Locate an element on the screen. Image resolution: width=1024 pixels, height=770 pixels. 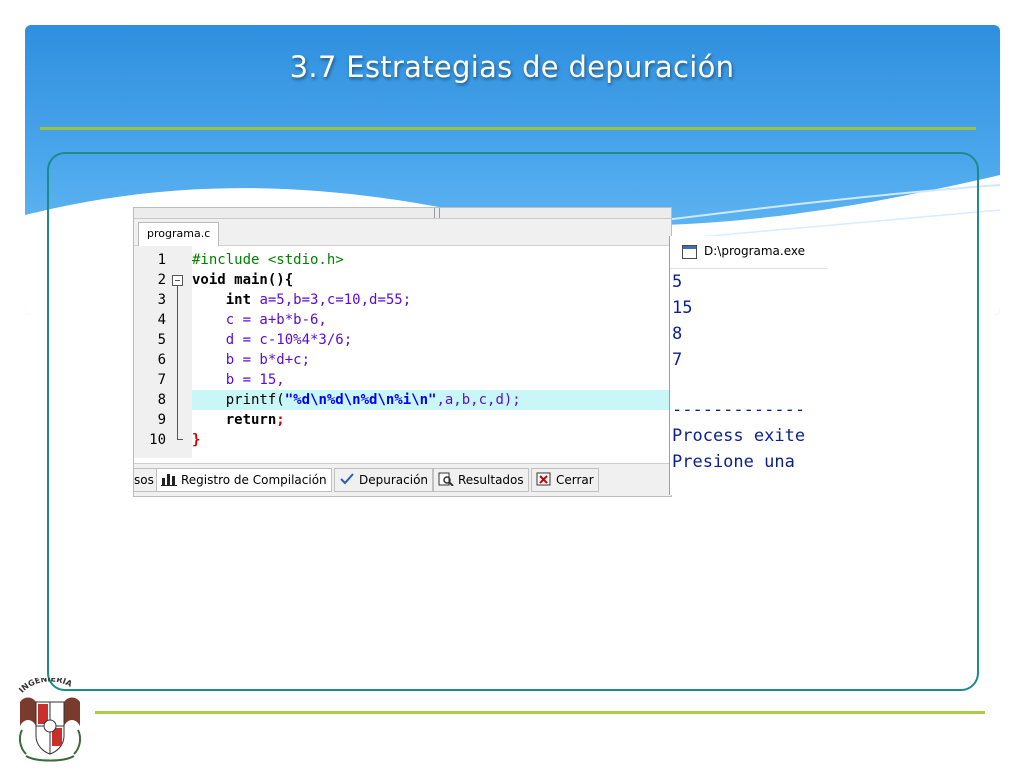
ide-toolbar-strip is located at coordinates (402, 213).